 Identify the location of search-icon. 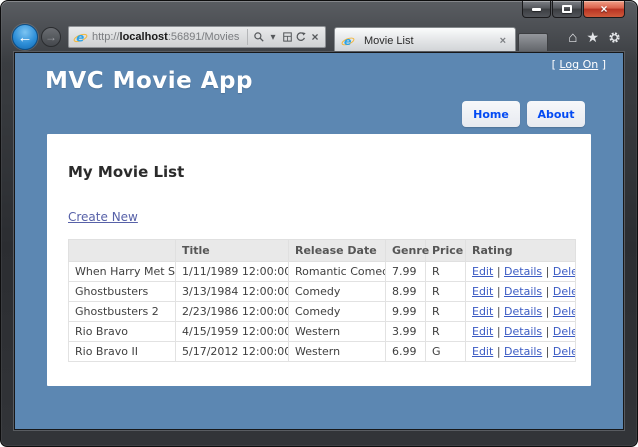
(259, 37).